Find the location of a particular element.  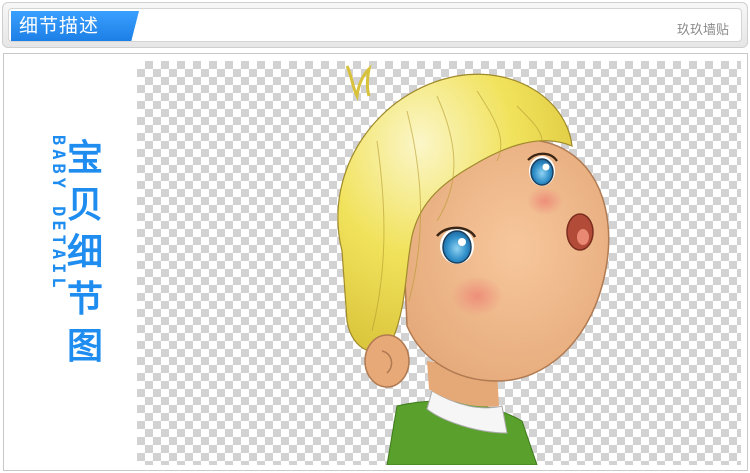

shop-name: 玖玖墙贴 is located at coordinates (702, 30).